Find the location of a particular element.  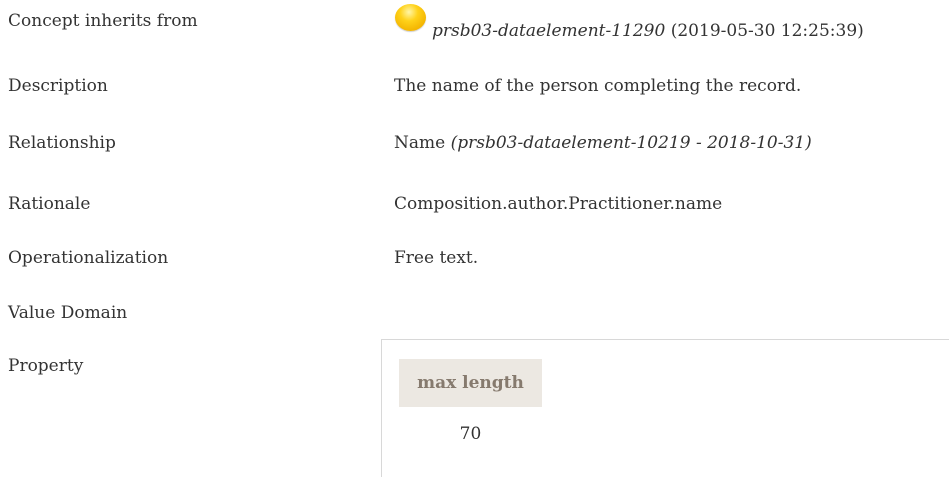

operationalization-value: Free text. is located at coordinates (436, 258).